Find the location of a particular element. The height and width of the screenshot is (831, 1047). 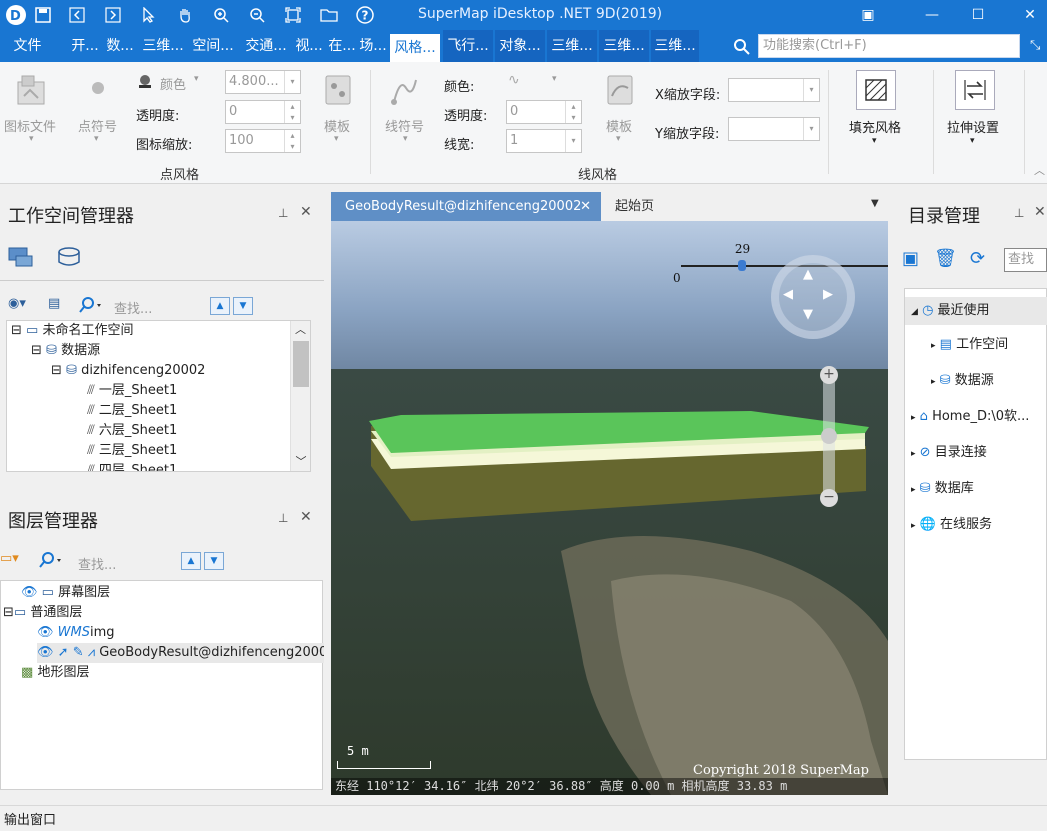

full-extent-icon is located at coordinates (293, 15).